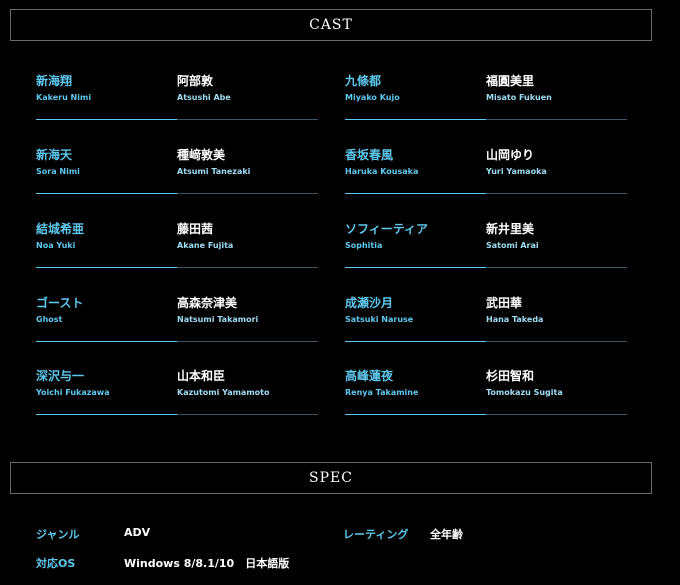  What do you see at coordinates (106, 310) in the screenshot?
I see `character-entry: ゴースト Ghost` at bounding box center [106, 310].